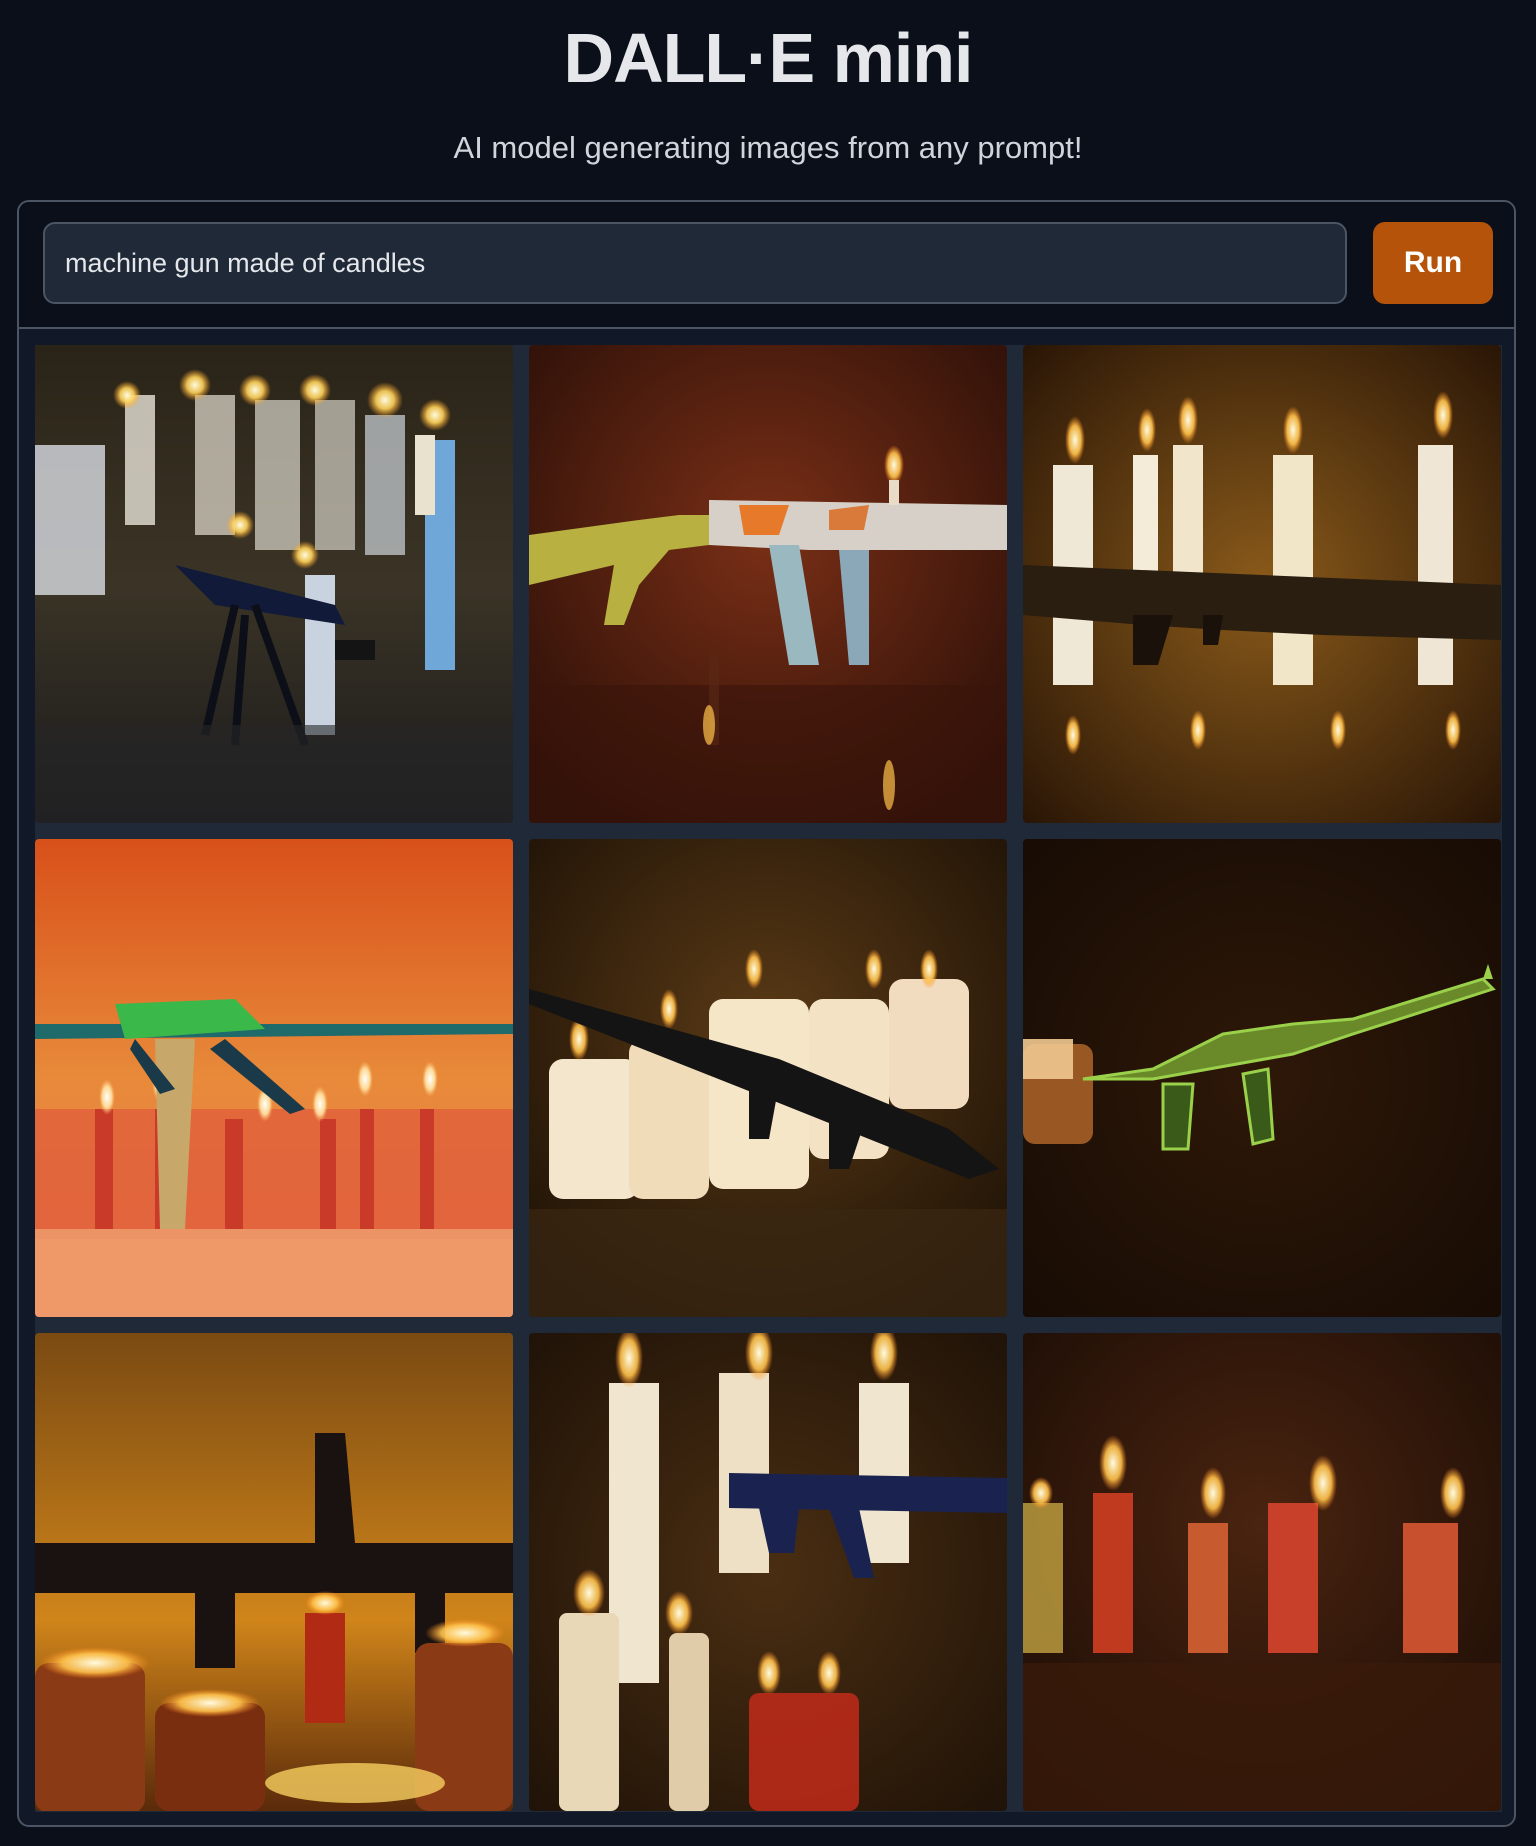 This screenshot has height=1846, width=1536. Describe the element at coordinates (768, 58) in the screenshot. I see `app-title: DALL·E mini` at that location.